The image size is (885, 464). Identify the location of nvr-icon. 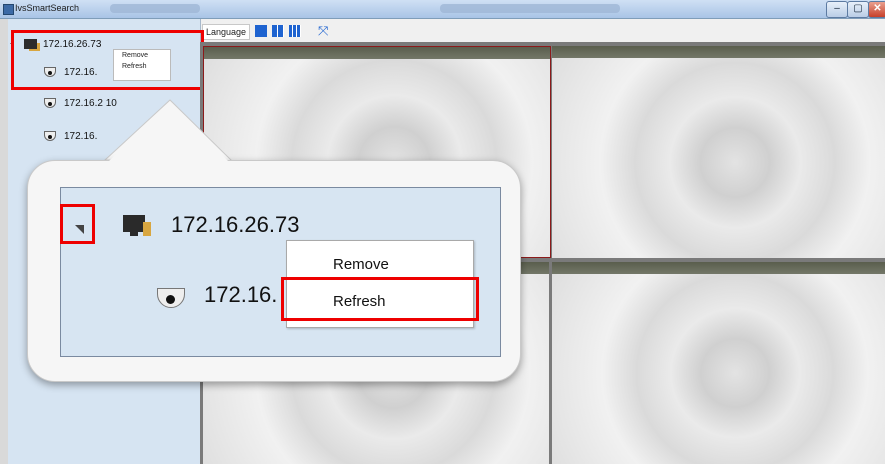
(137, 225).